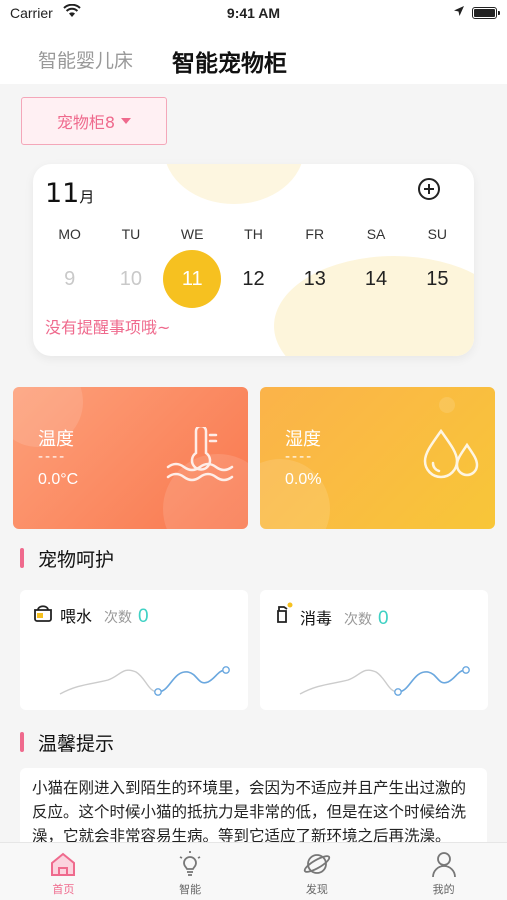  I want to click on tab-smart-label: 智能, so click(190, 889).